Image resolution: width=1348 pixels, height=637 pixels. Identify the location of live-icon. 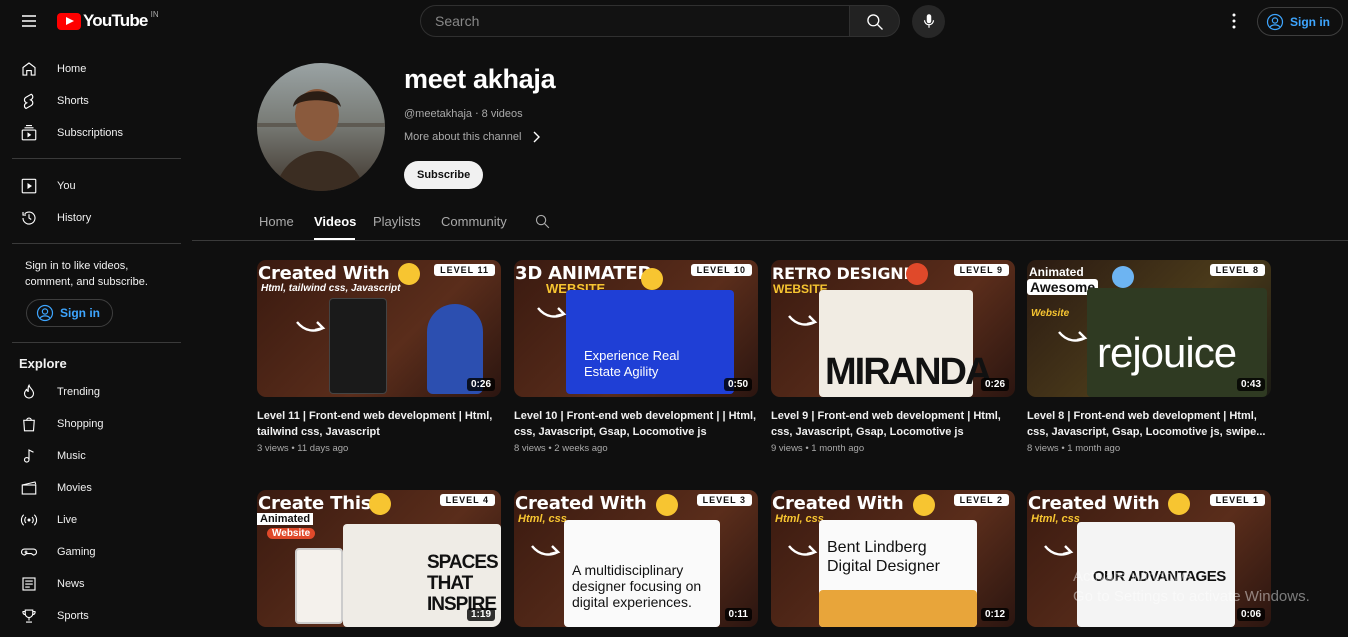
(28, 520).